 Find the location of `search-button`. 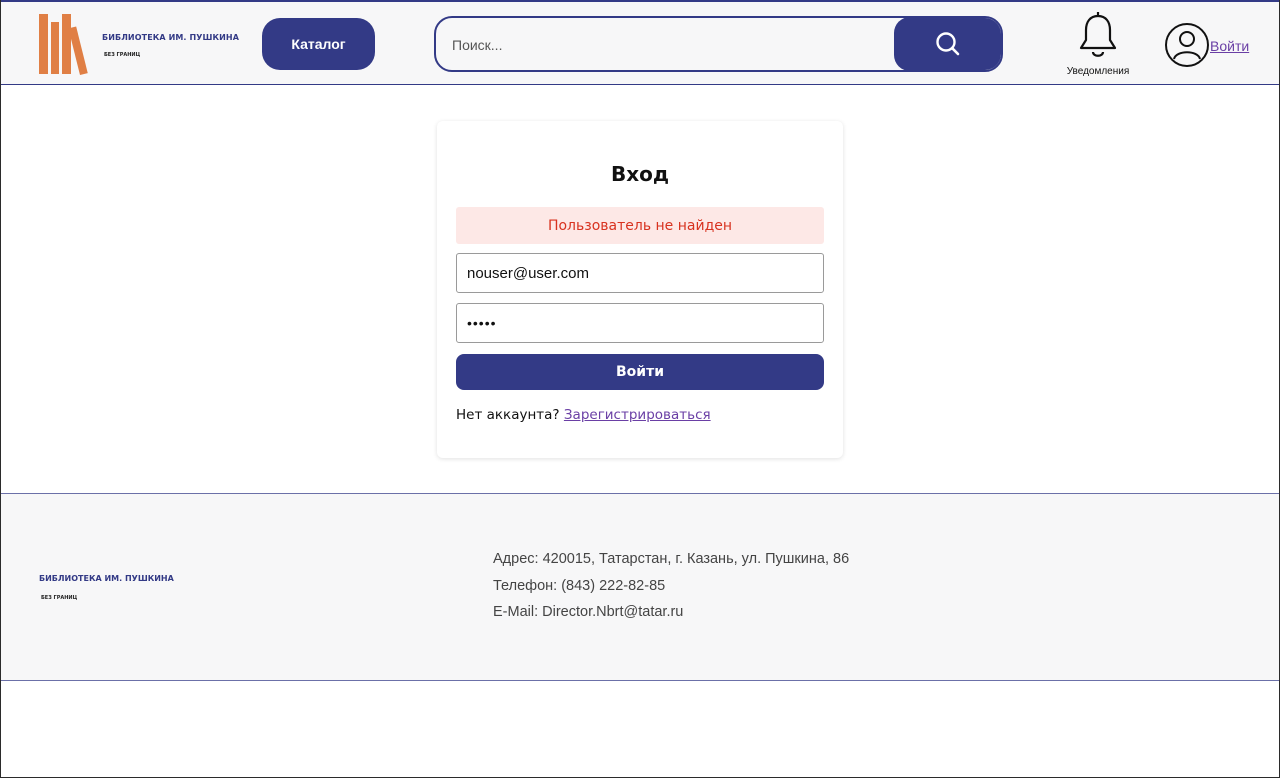

search-button is located at coordinates (947, 44).